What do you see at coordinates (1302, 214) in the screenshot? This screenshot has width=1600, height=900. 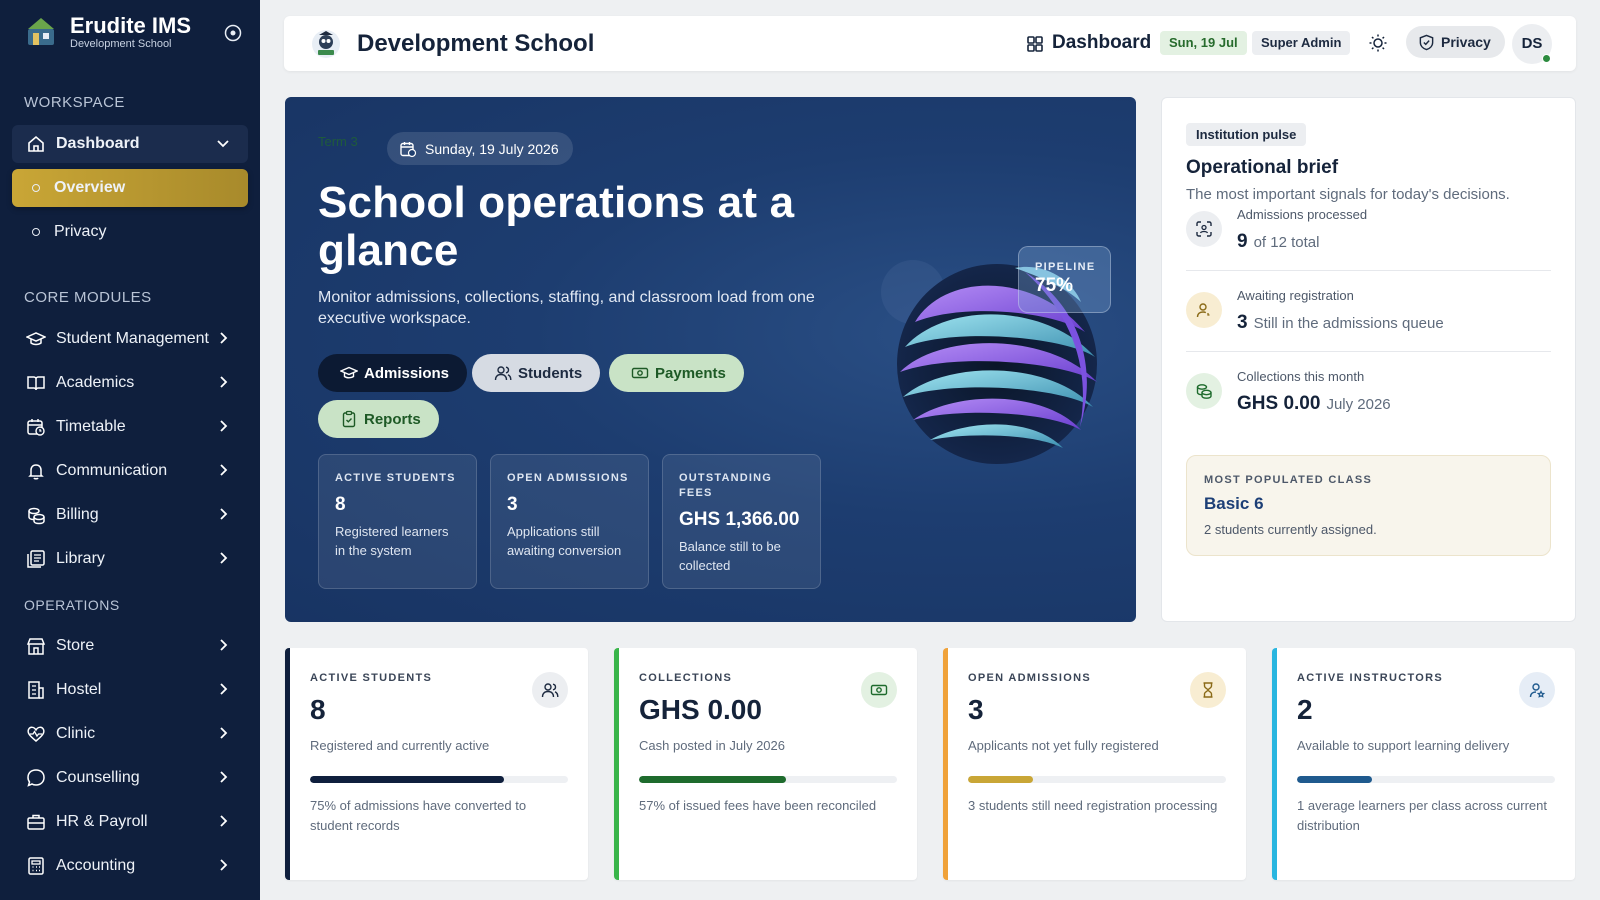 I see `brief-row-label: Admissions processed` at bounding box center [1302, 214].